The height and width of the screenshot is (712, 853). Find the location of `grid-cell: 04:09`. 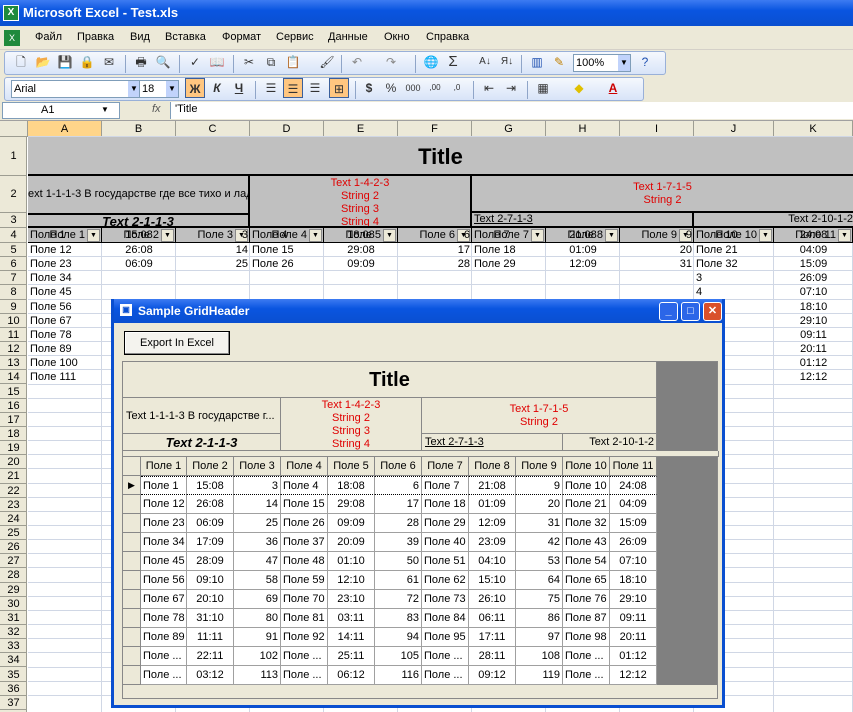

grid-cell: 04:09 is located at coordinates (633, 504).